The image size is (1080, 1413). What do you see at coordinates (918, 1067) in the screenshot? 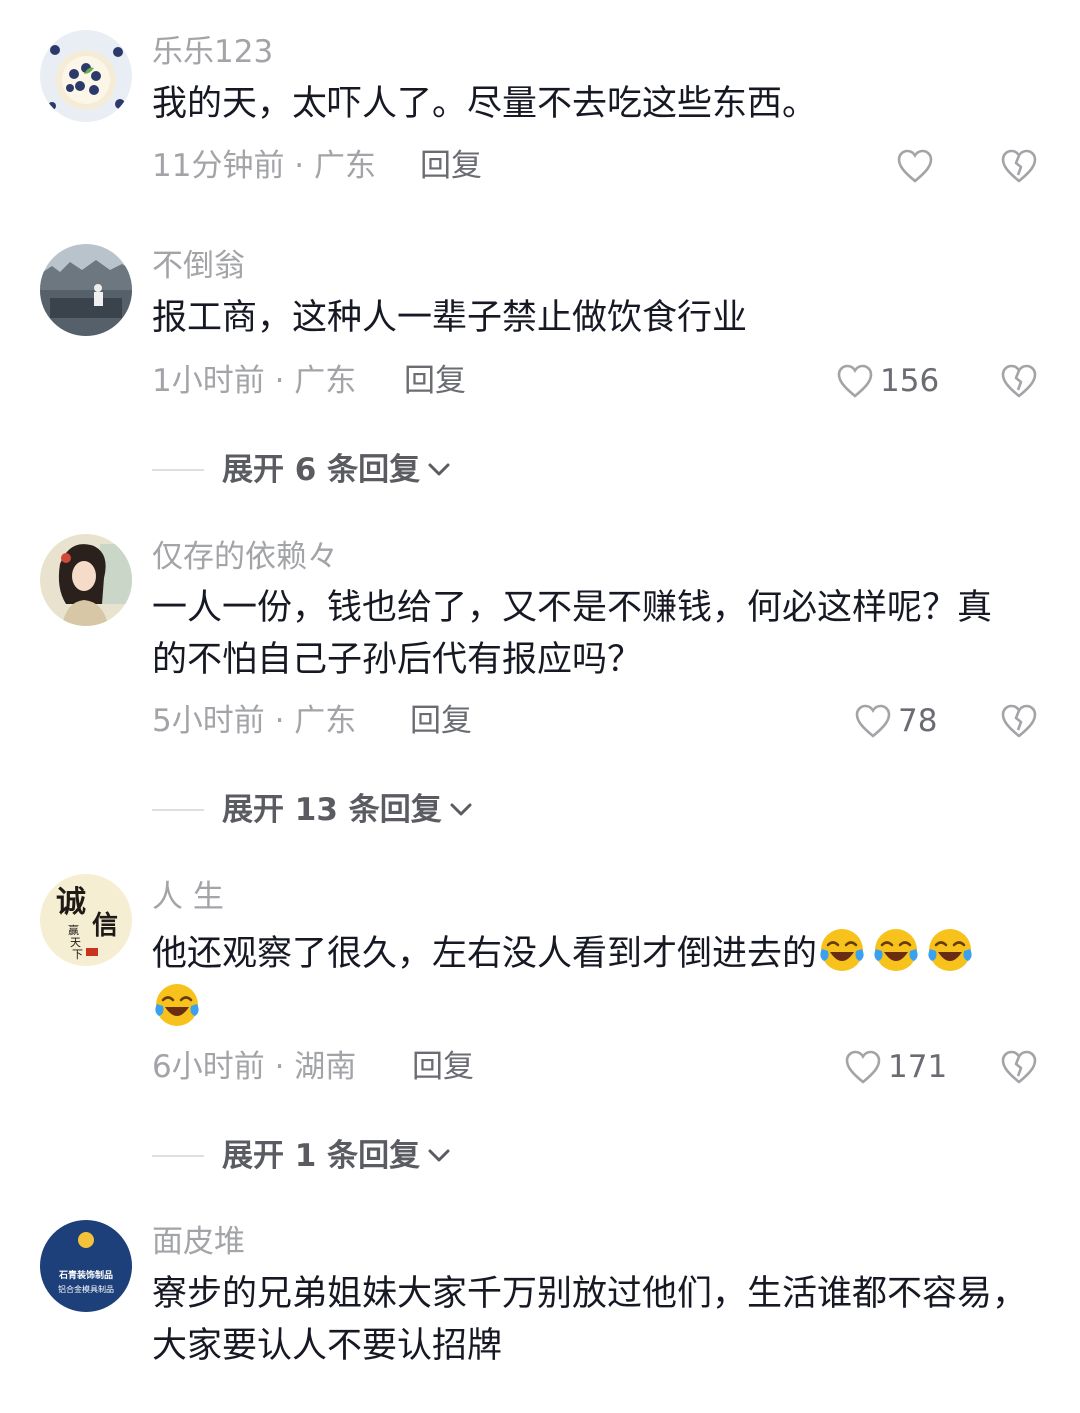
I see `like-count: 171` at bounding box center [918, 1067].